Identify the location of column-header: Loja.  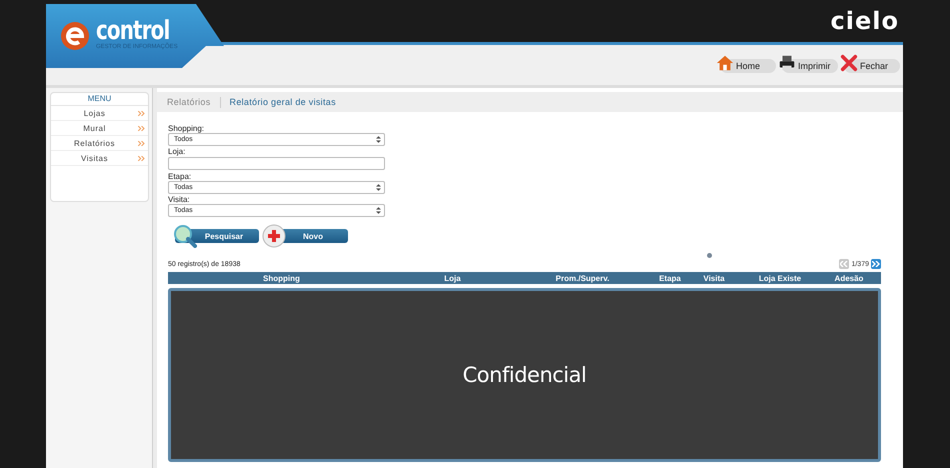
(452, 278).